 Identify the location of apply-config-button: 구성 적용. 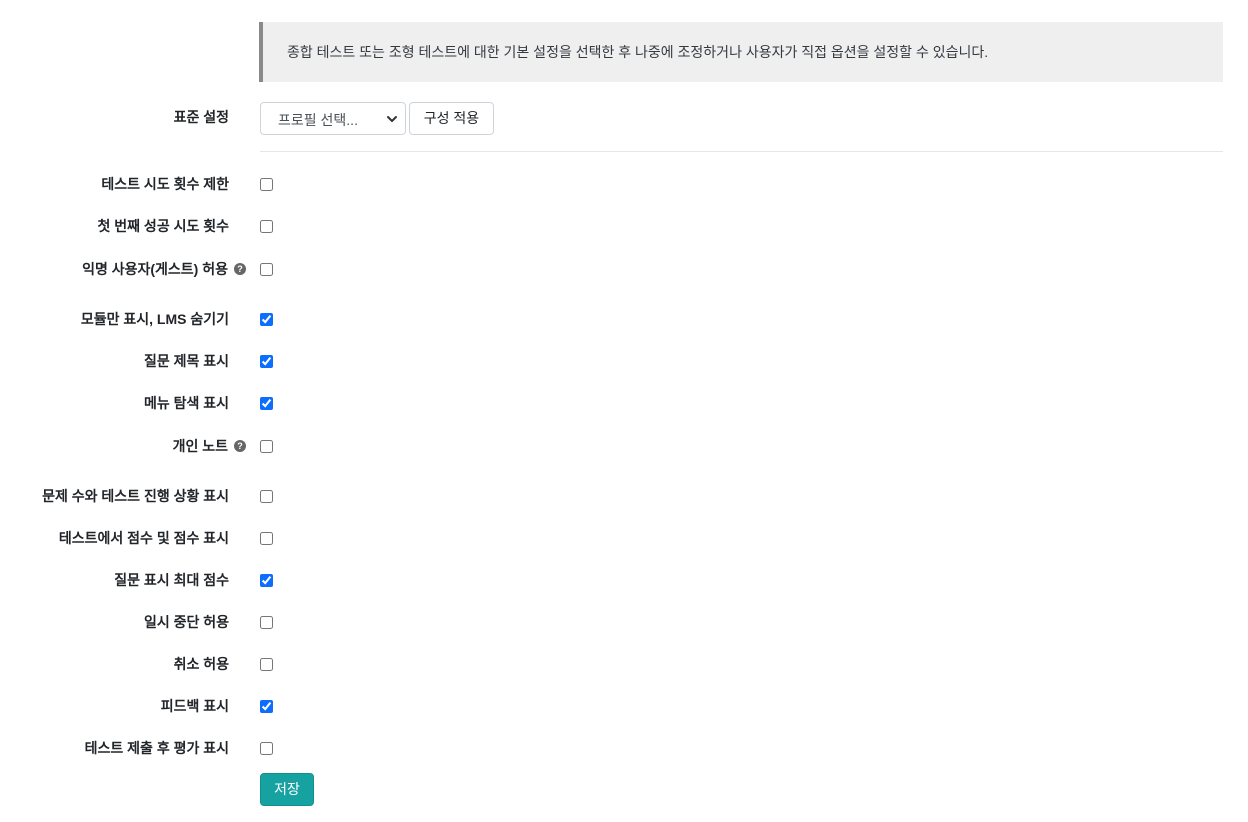
(451, 118).